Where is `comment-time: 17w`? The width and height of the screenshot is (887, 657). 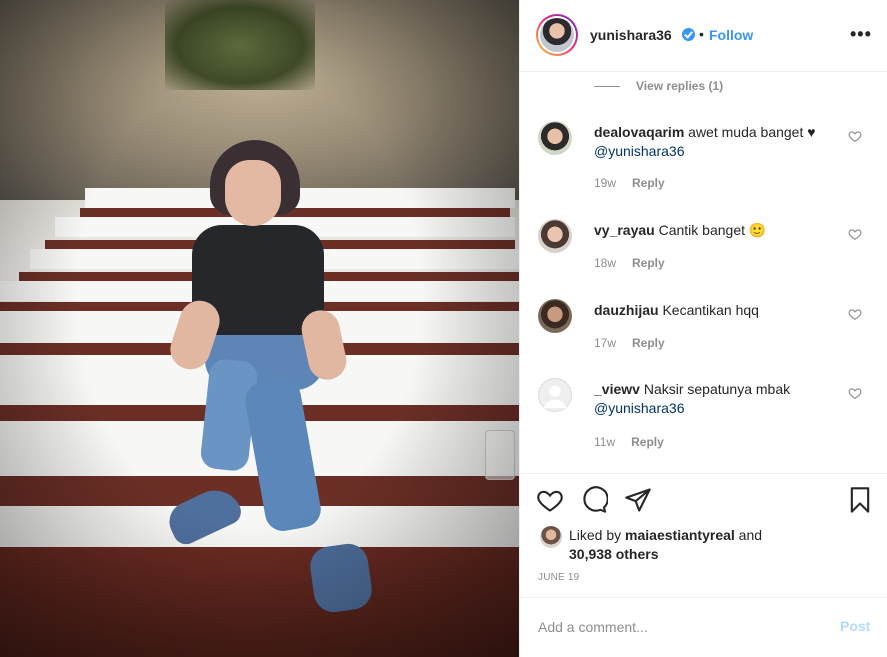 comment-time: 17w is located at coordinates (605, 343).